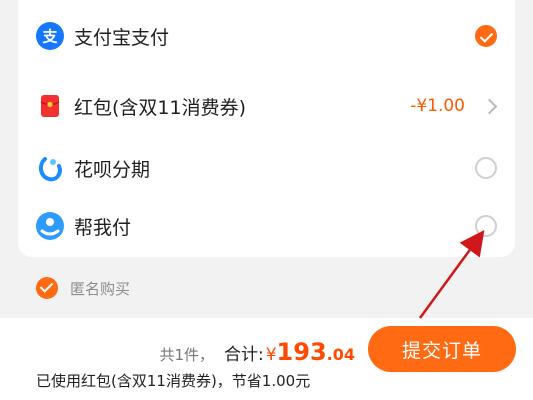  I want to click on payment-option-red-envelope: 红包(含双11消费券) -¥1.00, so click(266, 106).